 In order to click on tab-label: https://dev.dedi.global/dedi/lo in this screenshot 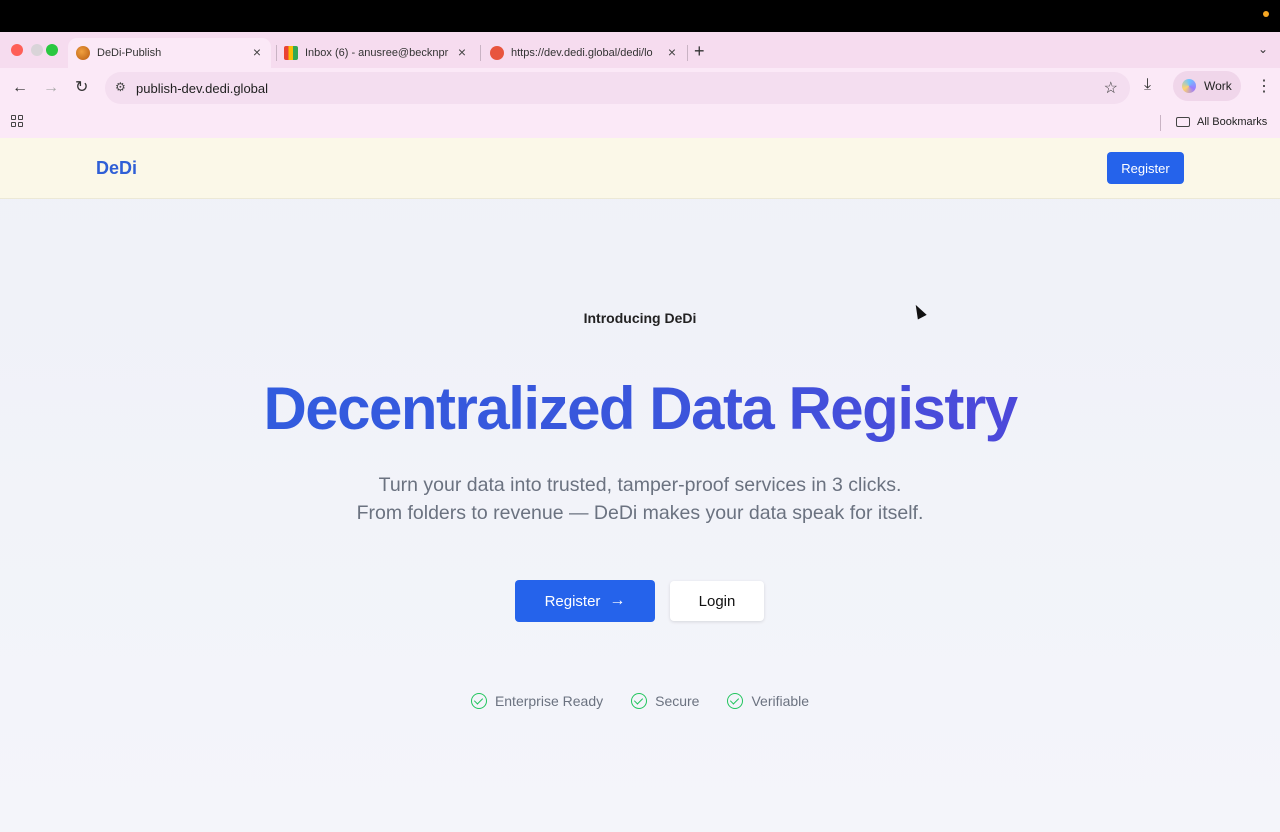, I will do `click(582, 53)`.